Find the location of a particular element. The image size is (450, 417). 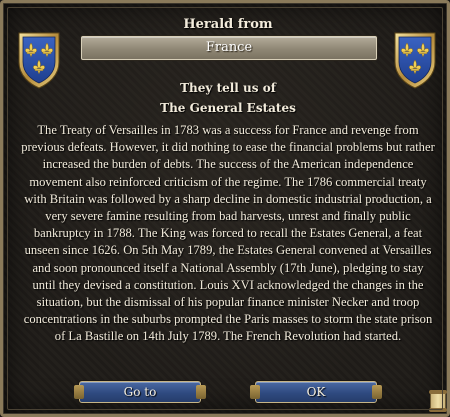

scroll-icon is located at coordinates (438, 401).